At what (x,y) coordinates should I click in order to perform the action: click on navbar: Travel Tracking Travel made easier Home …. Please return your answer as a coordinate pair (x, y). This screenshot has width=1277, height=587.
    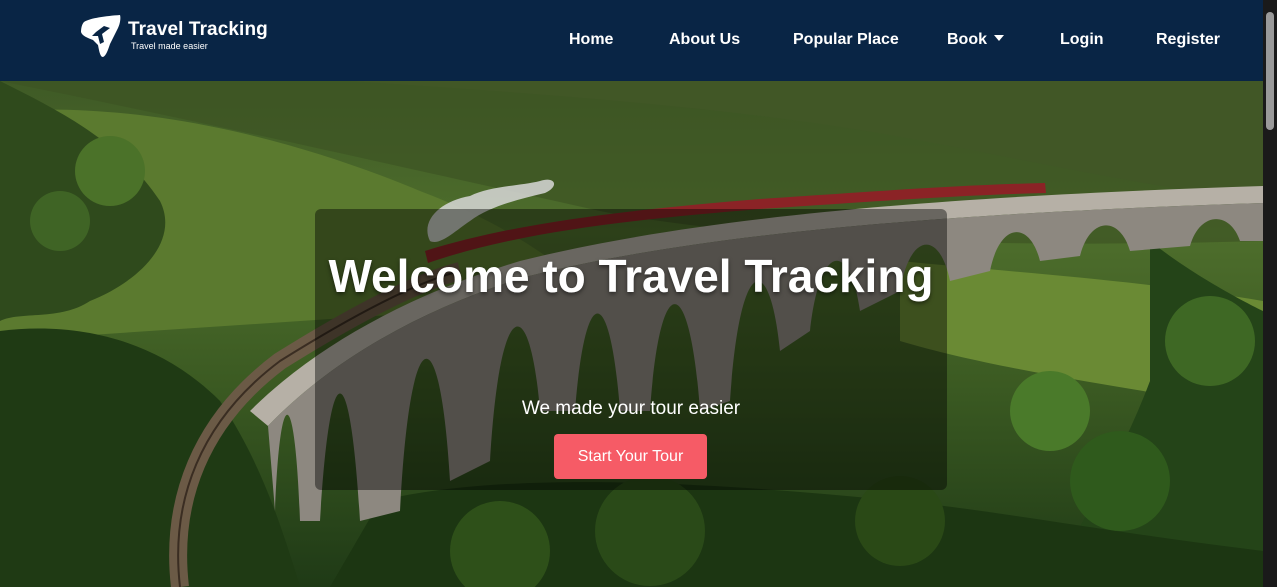
    Looking at the image, I should click on (631, 40).